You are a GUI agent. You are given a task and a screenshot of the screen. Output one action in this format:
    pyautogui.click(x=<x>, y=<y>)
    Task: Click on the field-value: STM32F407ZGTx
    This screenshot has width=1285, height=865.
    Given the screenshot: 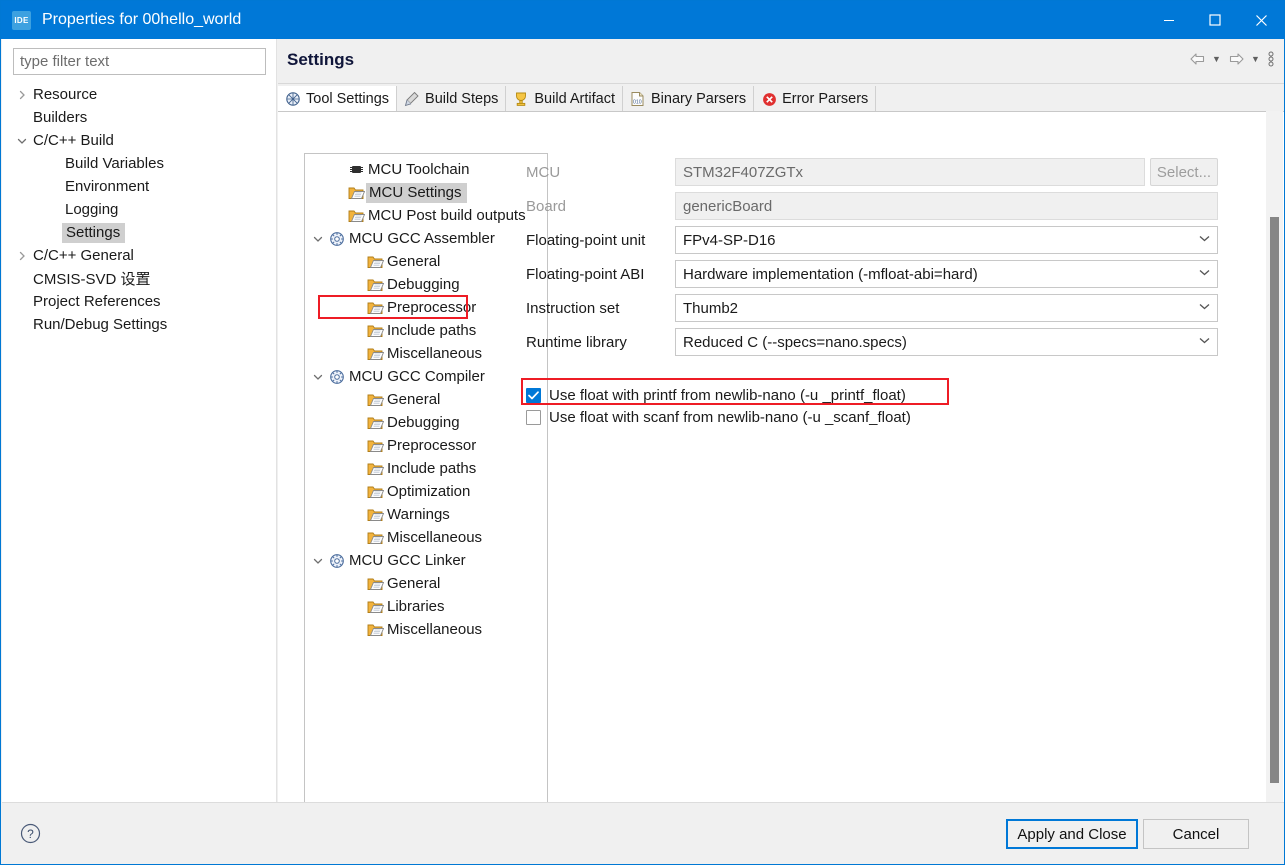 What is the action you would take?
    pyautogui.click(x=743, y=172)
    